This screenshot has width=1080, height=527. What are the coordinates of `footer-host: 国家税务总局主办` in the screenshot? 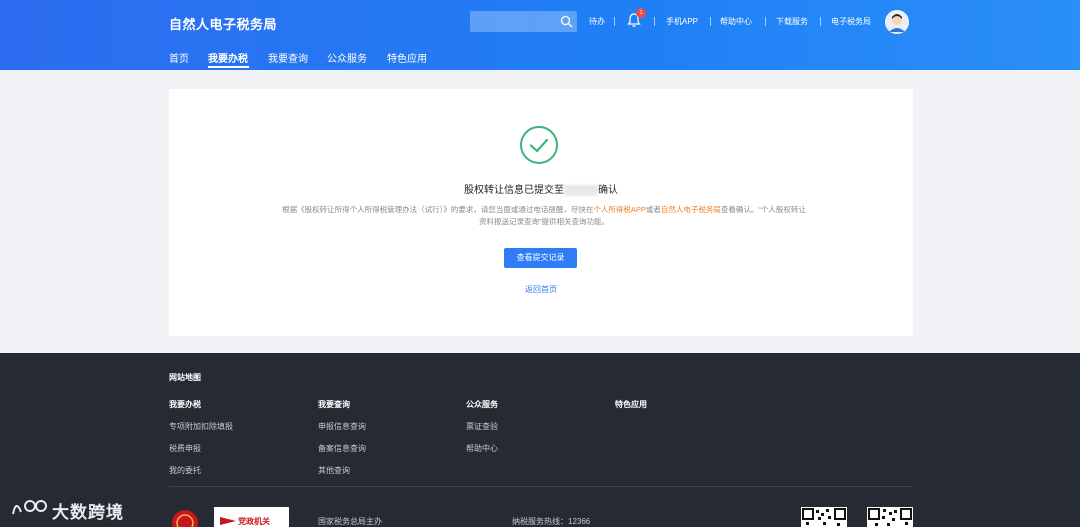 It's located at (350, 521).